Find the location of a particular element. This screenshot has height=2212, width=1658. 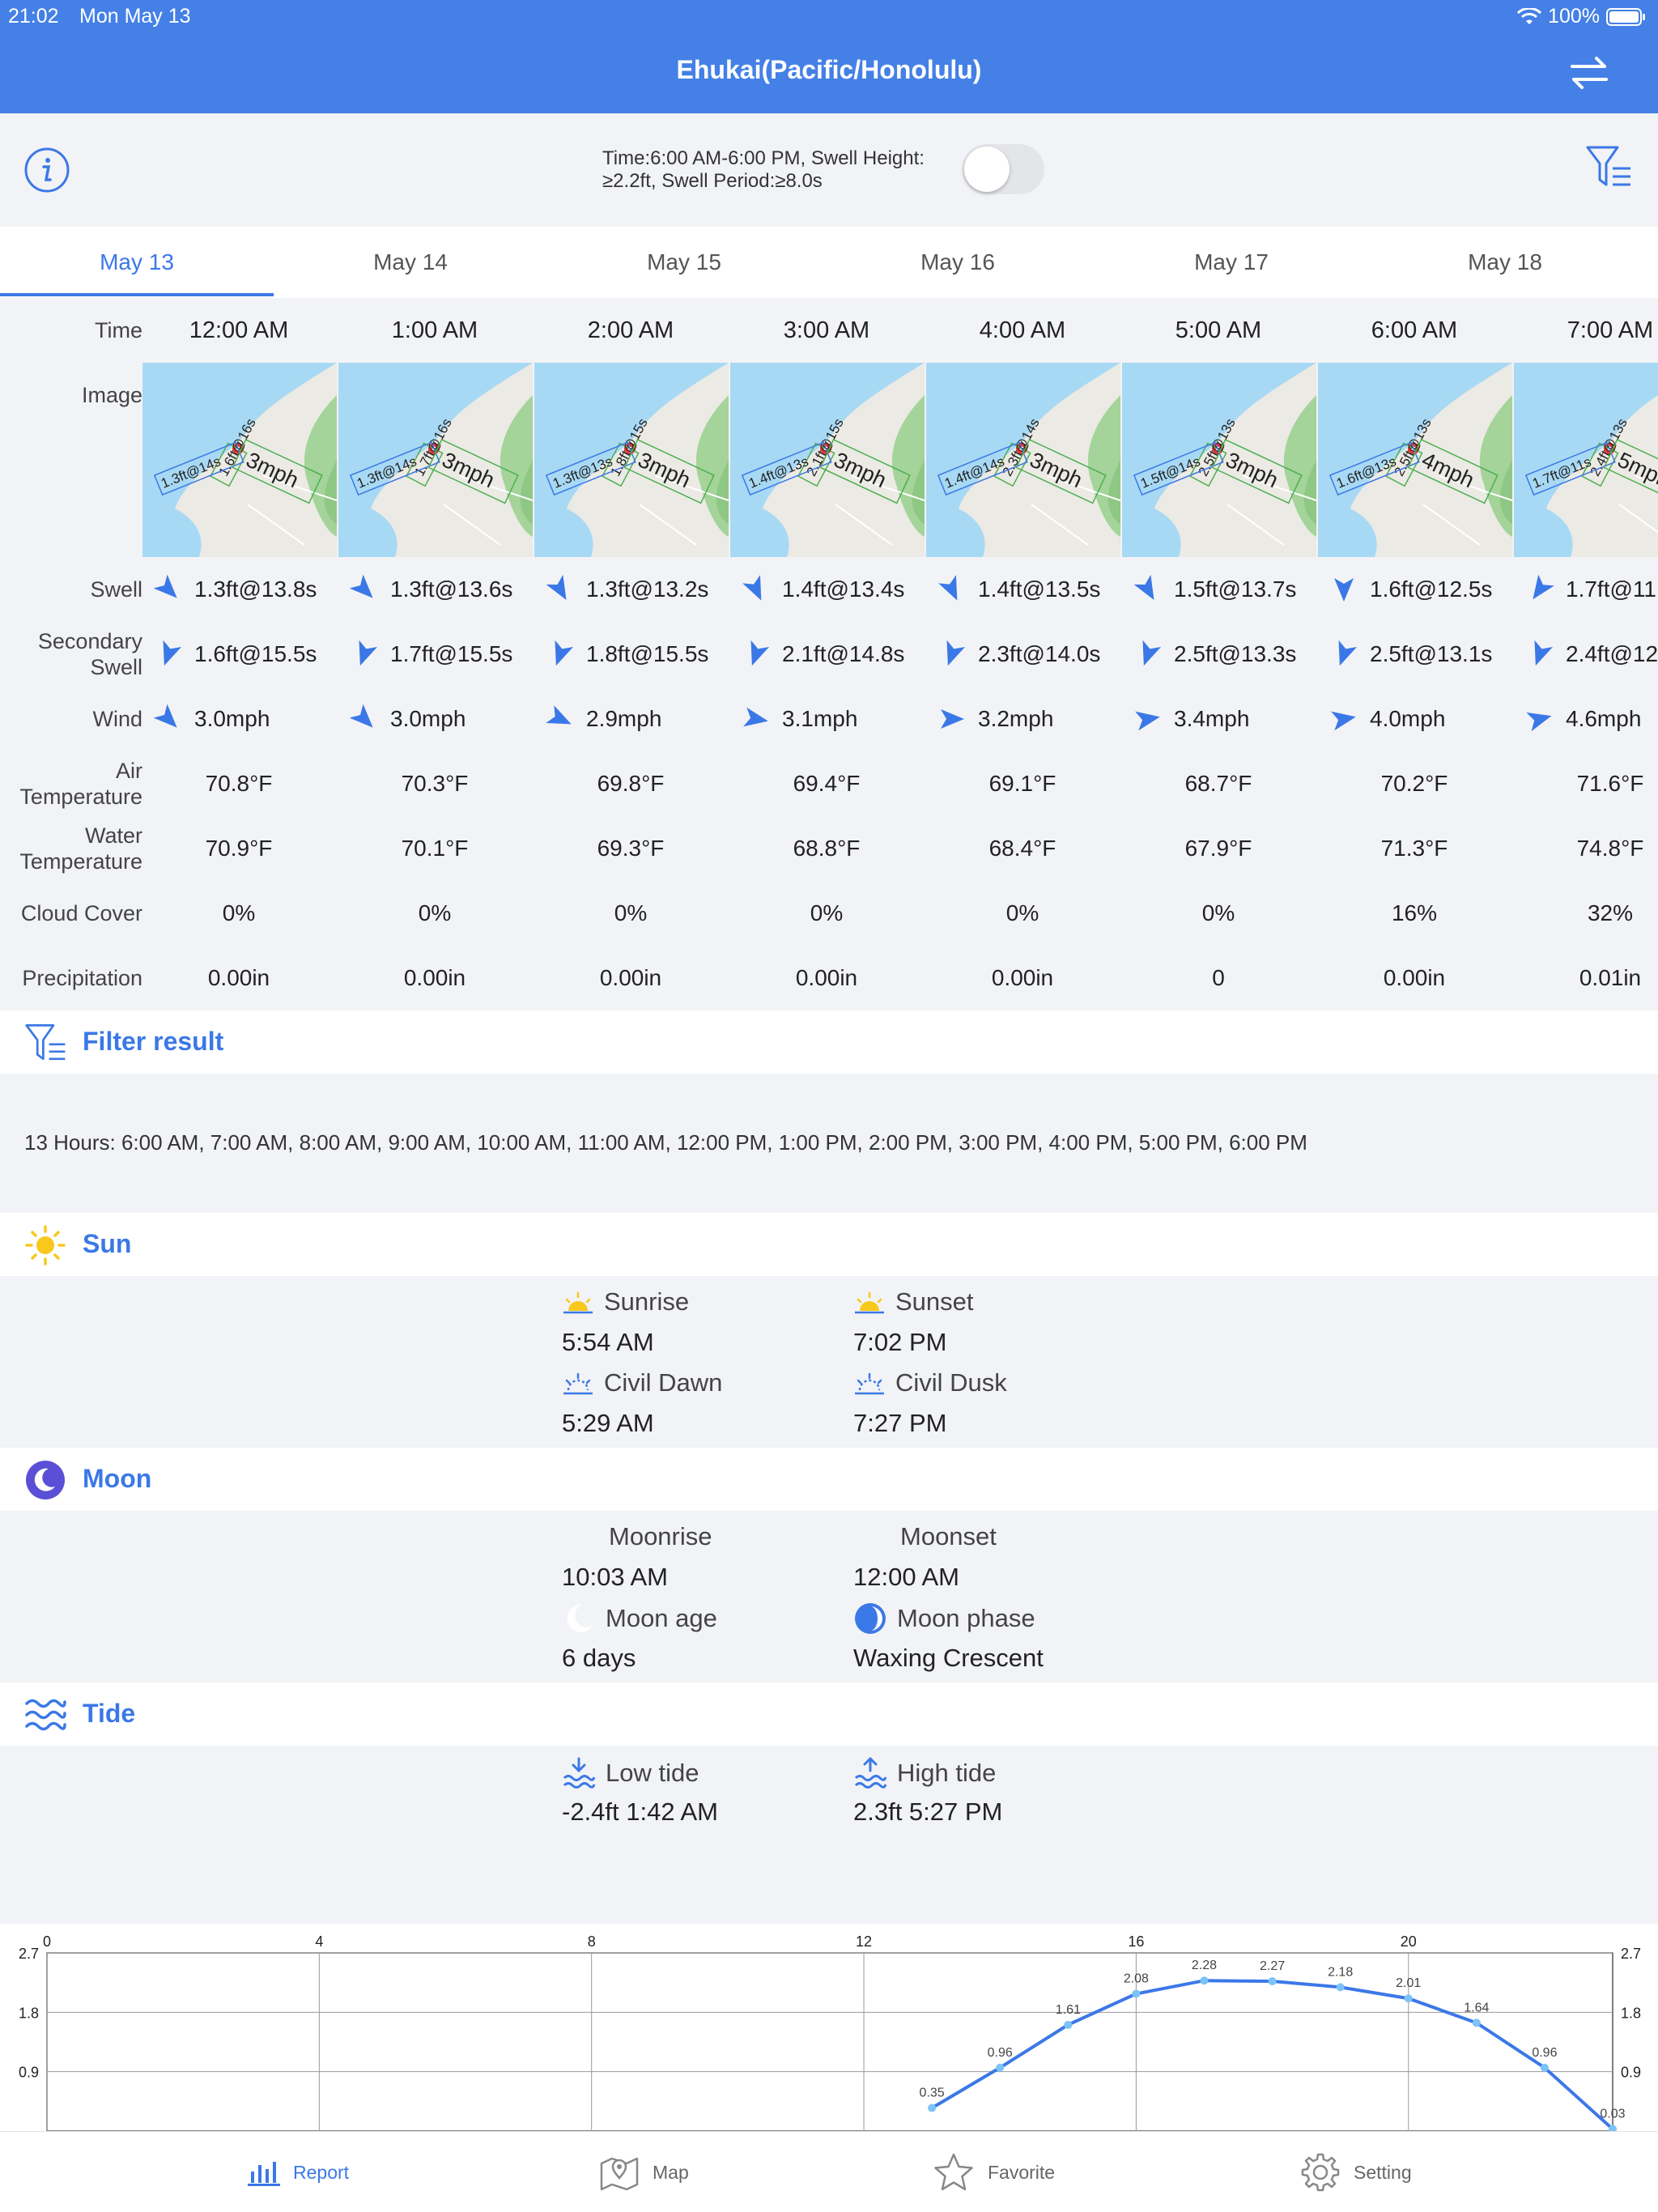

swell-value: 1.7ft@11.4 is located at coordinates (1612, 589).